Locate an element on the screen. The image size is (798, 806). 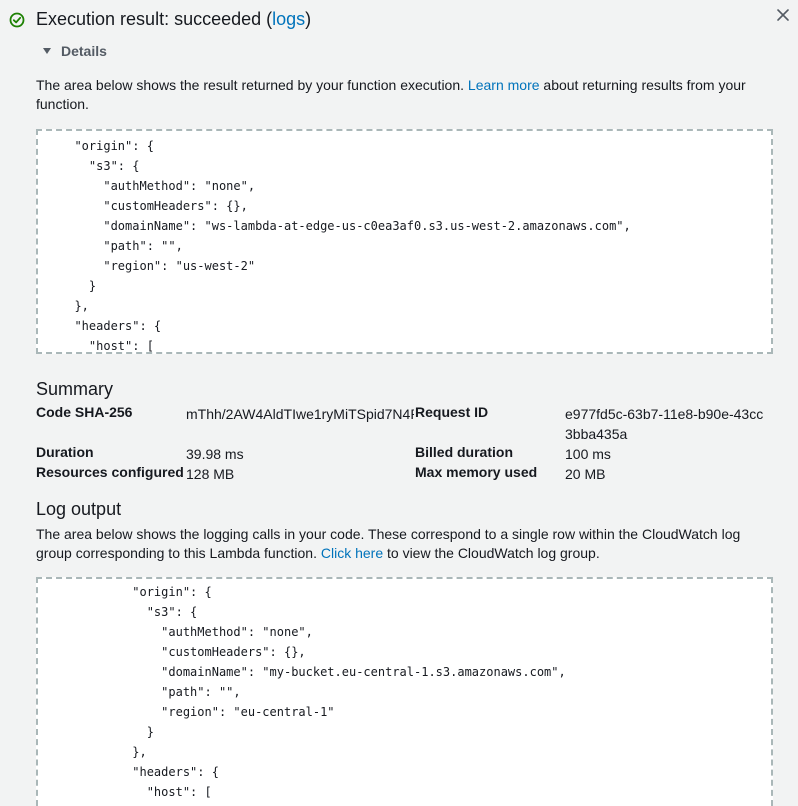
execution-result-header: Execution result: succeeded (logs) is located at coordinates (160, 19).